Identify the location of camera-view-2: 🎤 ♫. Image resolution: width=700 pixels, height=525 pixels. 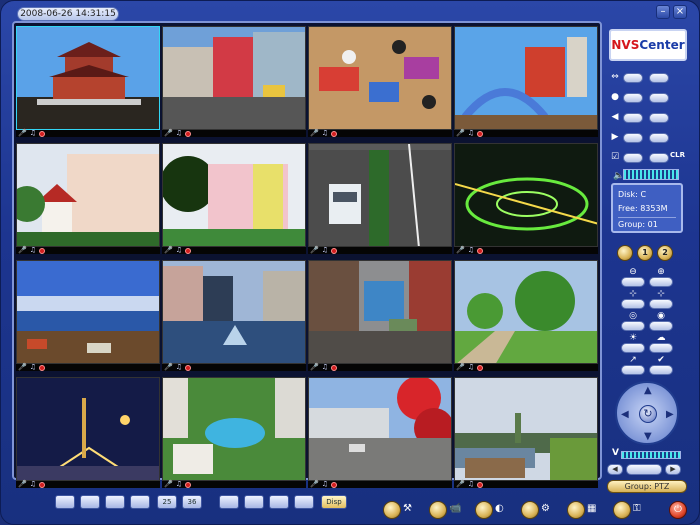
(234, 81).